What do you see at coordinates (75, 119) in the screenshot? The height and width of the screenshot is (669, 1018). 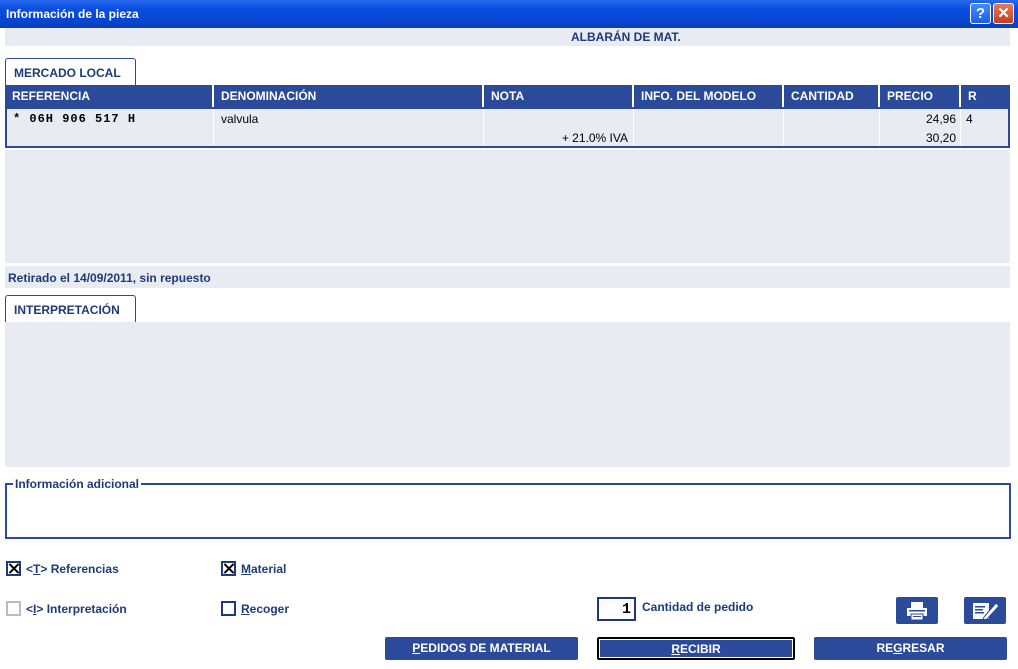 I see `referencia-value: * 06H 906 517 H` at bounding box center [75, 119].